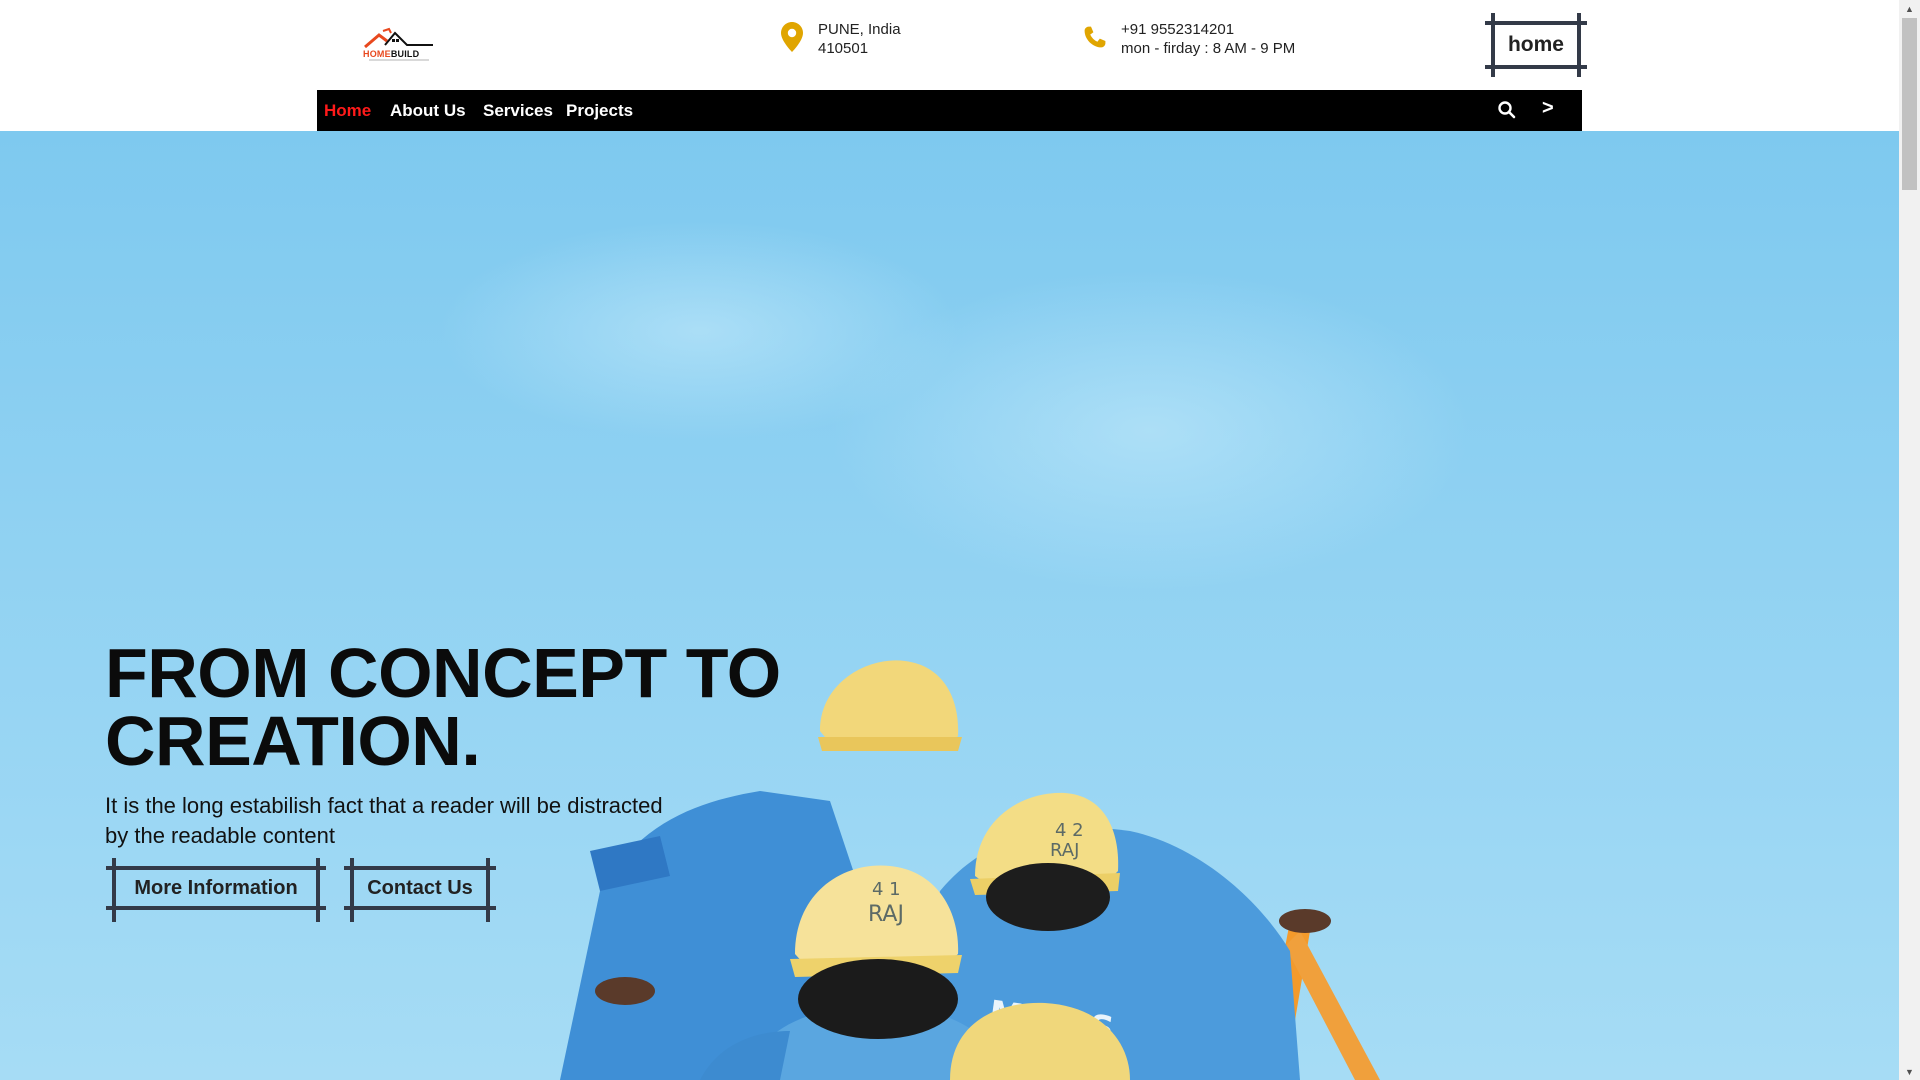 This screenshot has width=1920, height=1080. Describe the element at coordinates (443, 673) in the screenshot. I see `hero-title-line-1: FROM CONCEPT TO` at that location.